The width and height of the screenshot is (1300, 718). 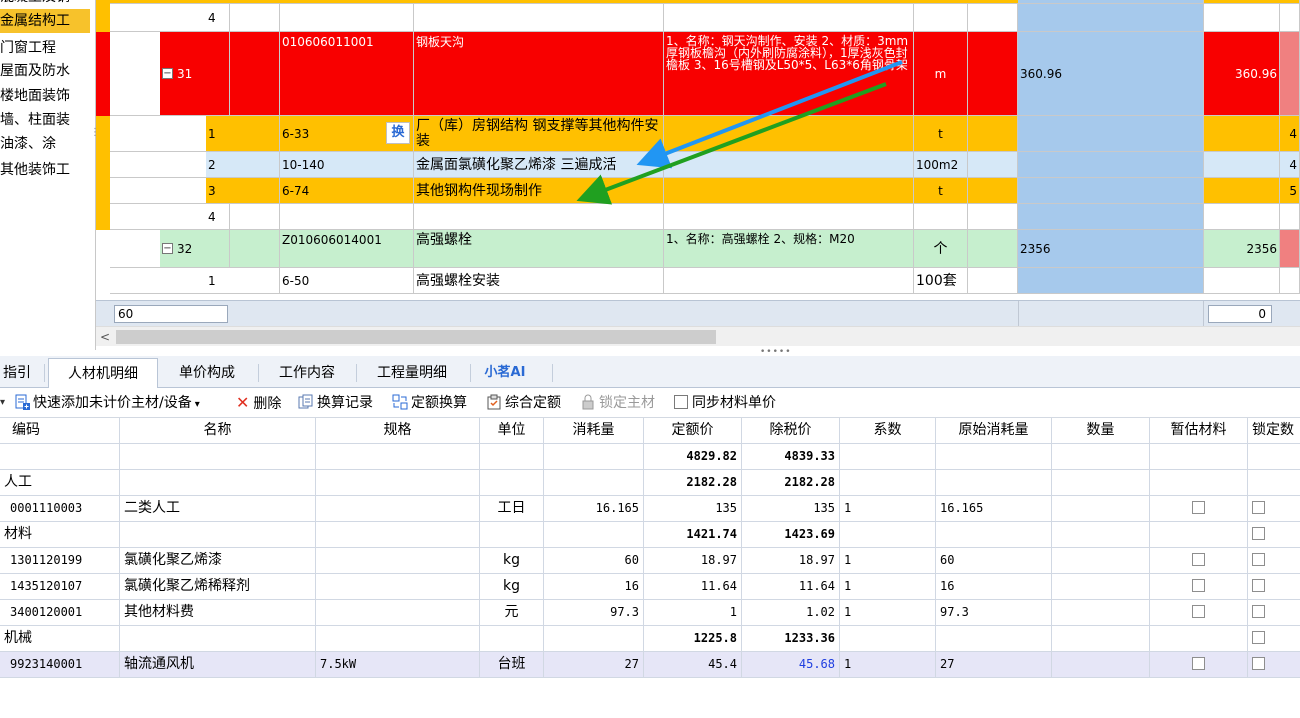 What do you see at coordinates (775, 352) in the screenshot?
I see `pane-resize-grip: •••••` at bounding box center [775, 352].